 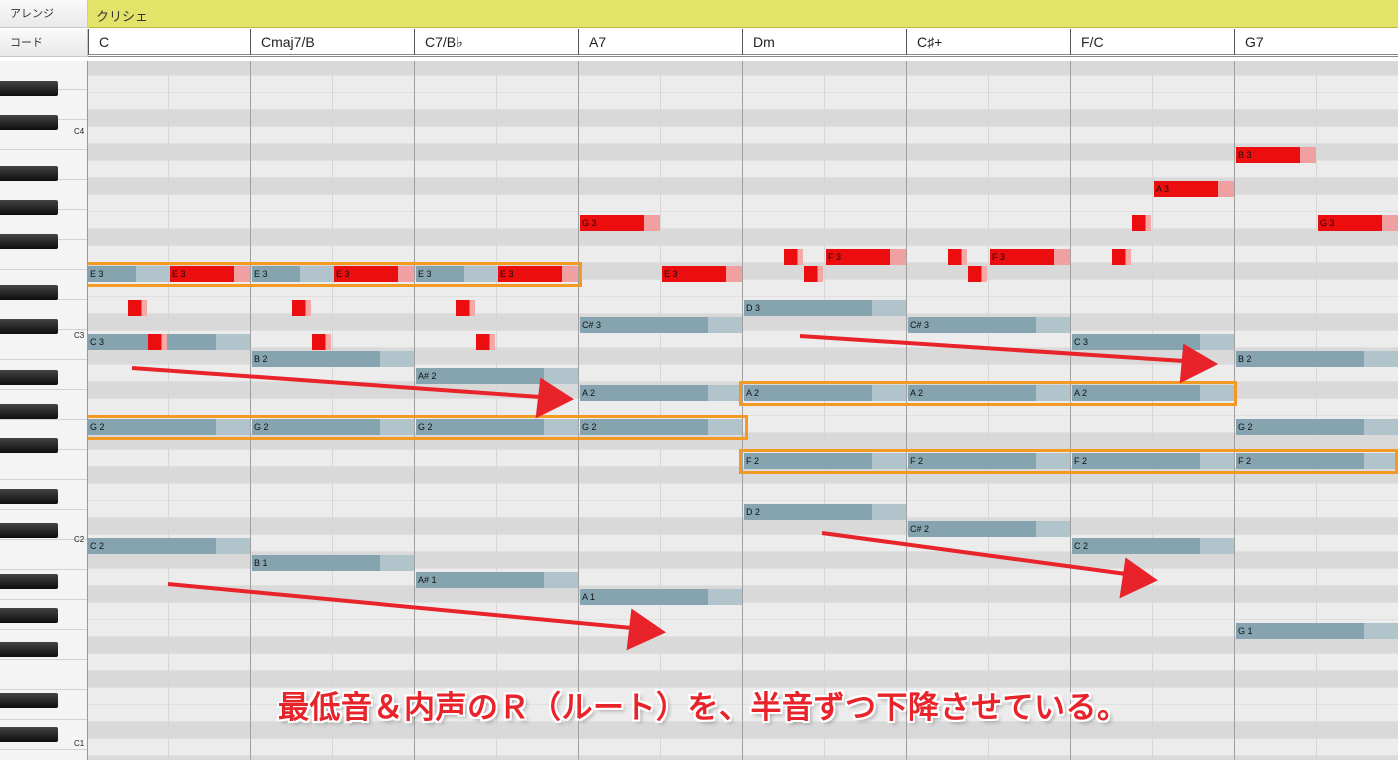 I want to click on arrange-track-label: アレンジ, so click(x=44, y=14).